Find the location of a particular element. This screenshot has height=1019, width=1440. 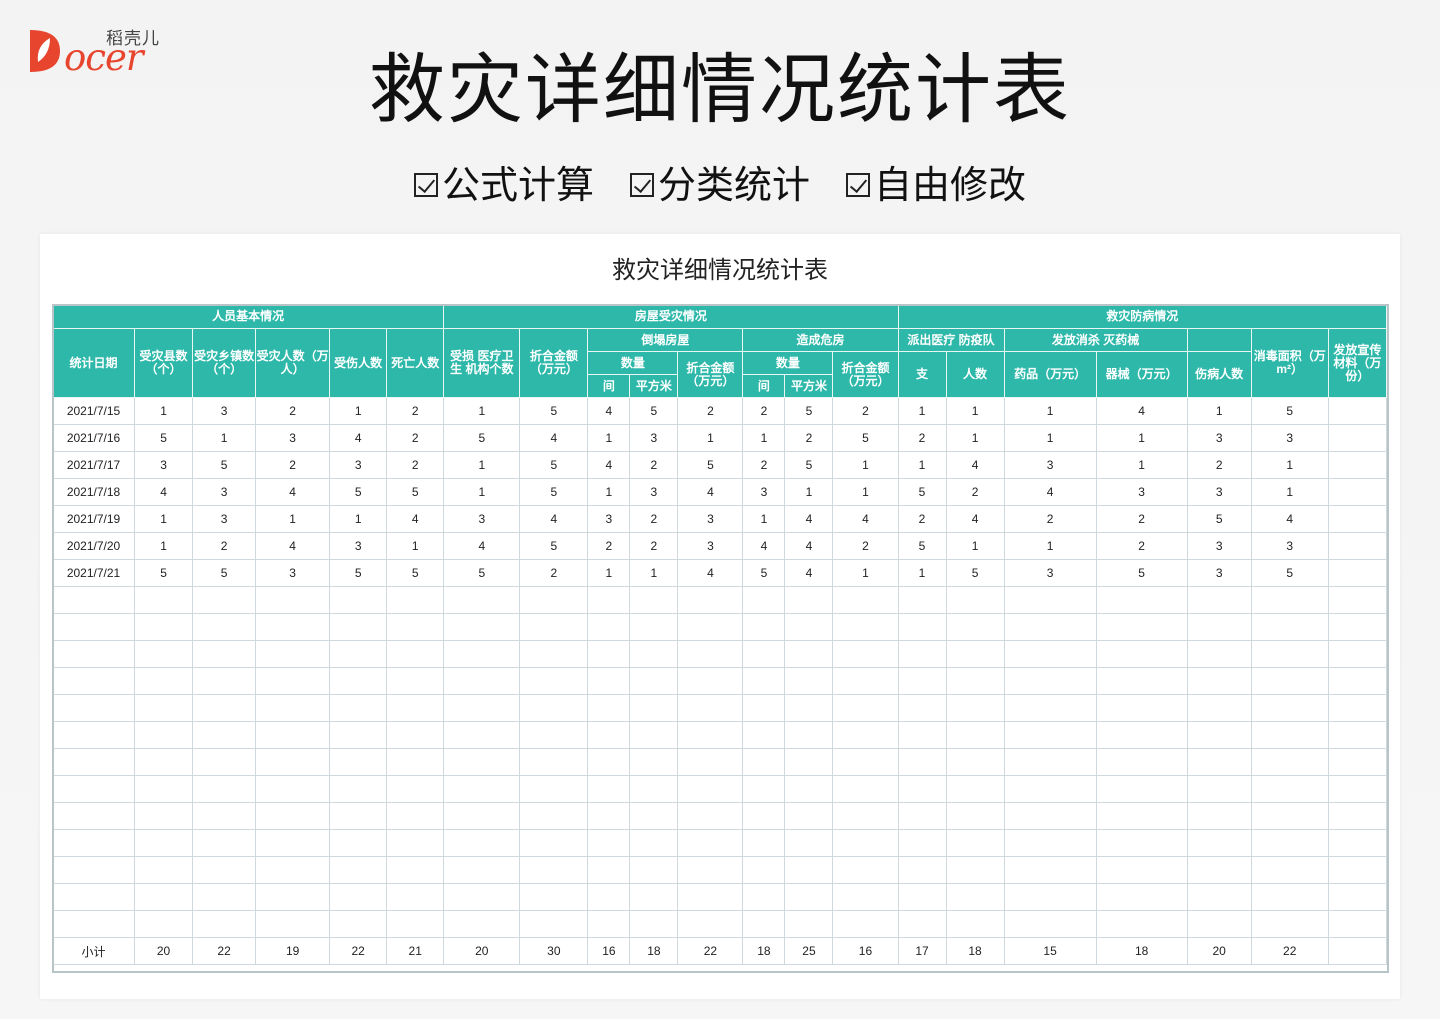

subtotal-cell: 19 is located at coordinates (293, 951).